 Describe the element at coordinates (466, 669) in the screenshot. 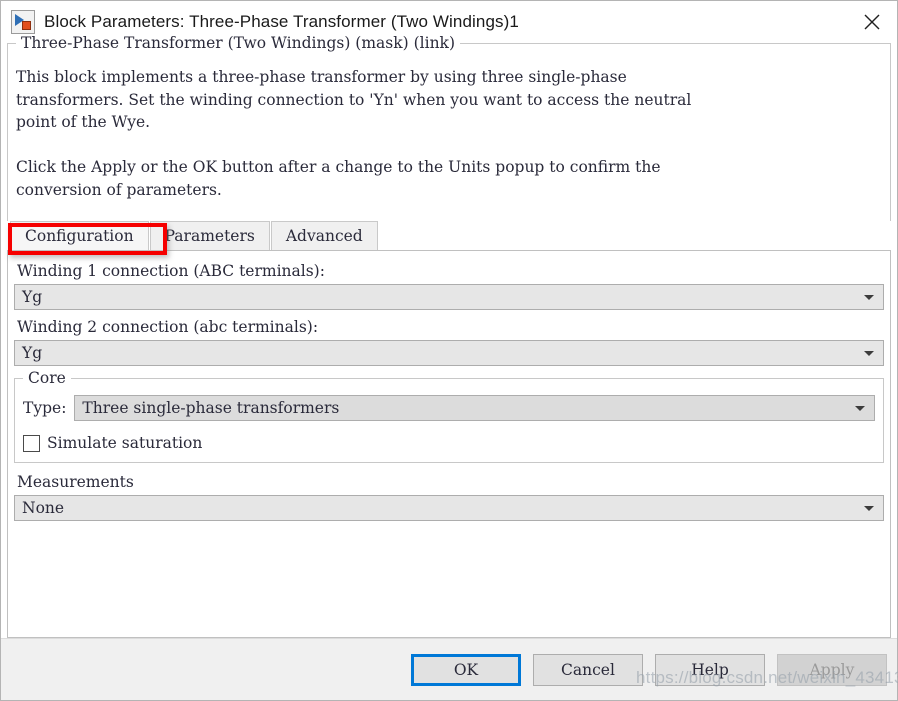

I see `ok-button: OK` at that location.